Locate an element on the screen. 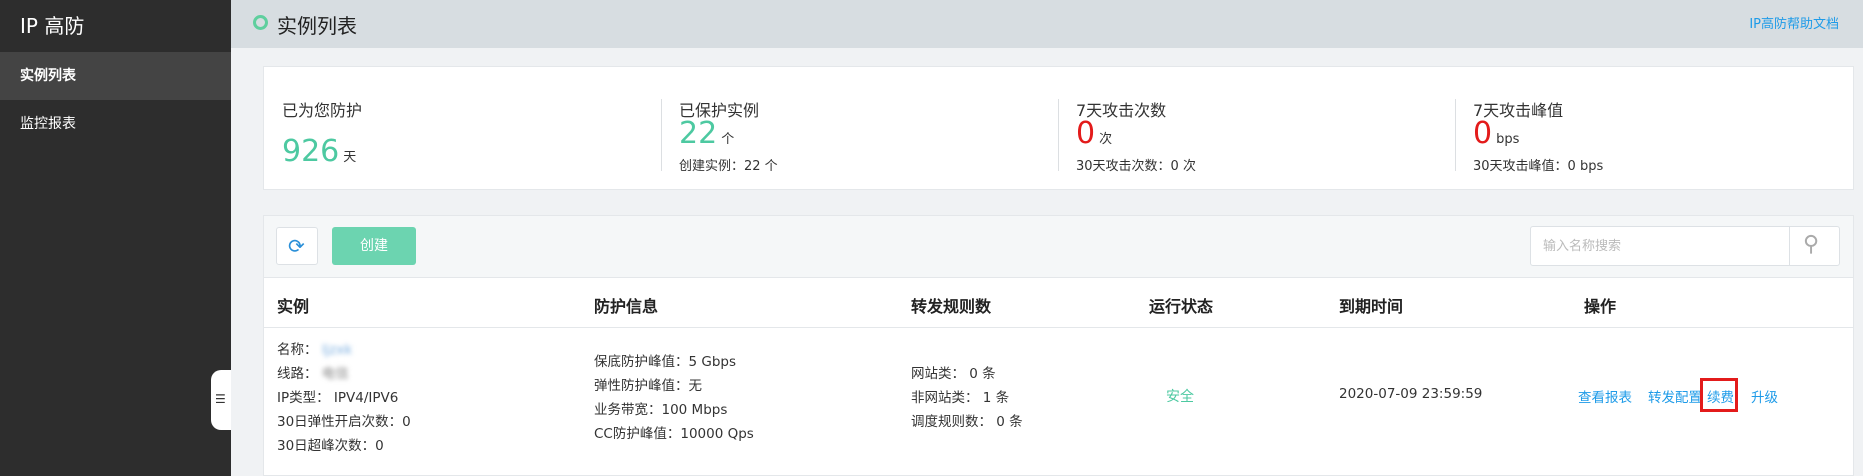 Image resolution: width=1863 pixels, height=476 pixels. instance-name: 名称： ljzxk is located at coordinates (315, 350).